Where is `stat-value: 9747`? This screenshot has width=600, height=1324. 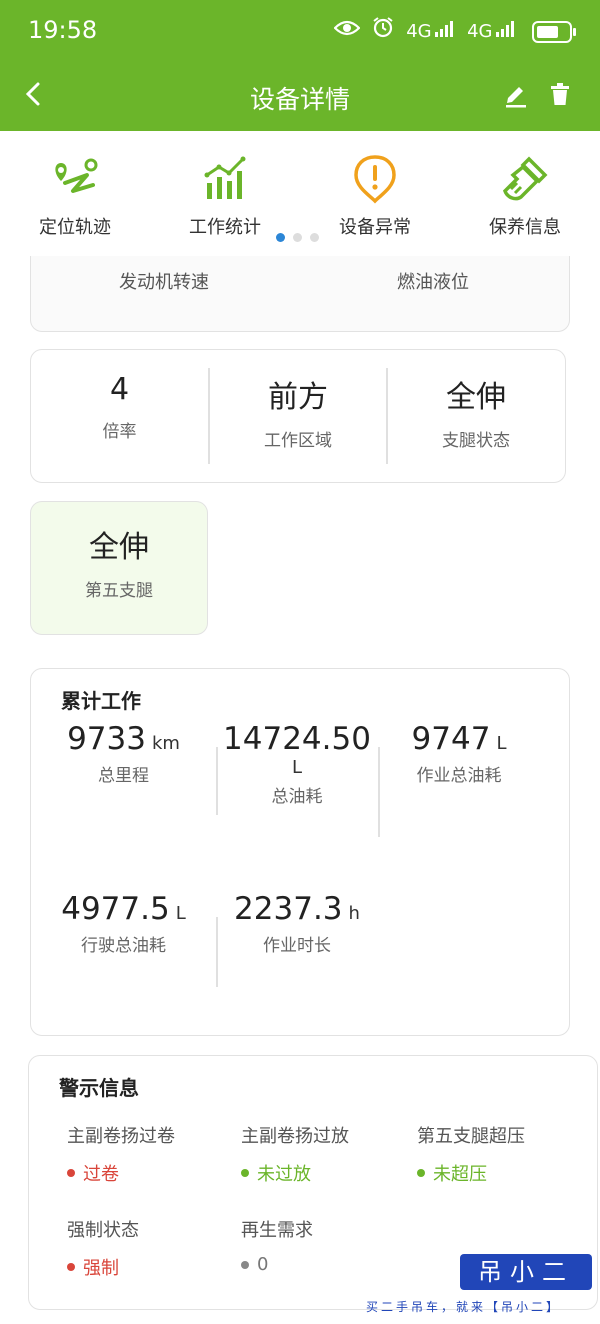
stat-value: 9747 is located at coordinates (451, 739).